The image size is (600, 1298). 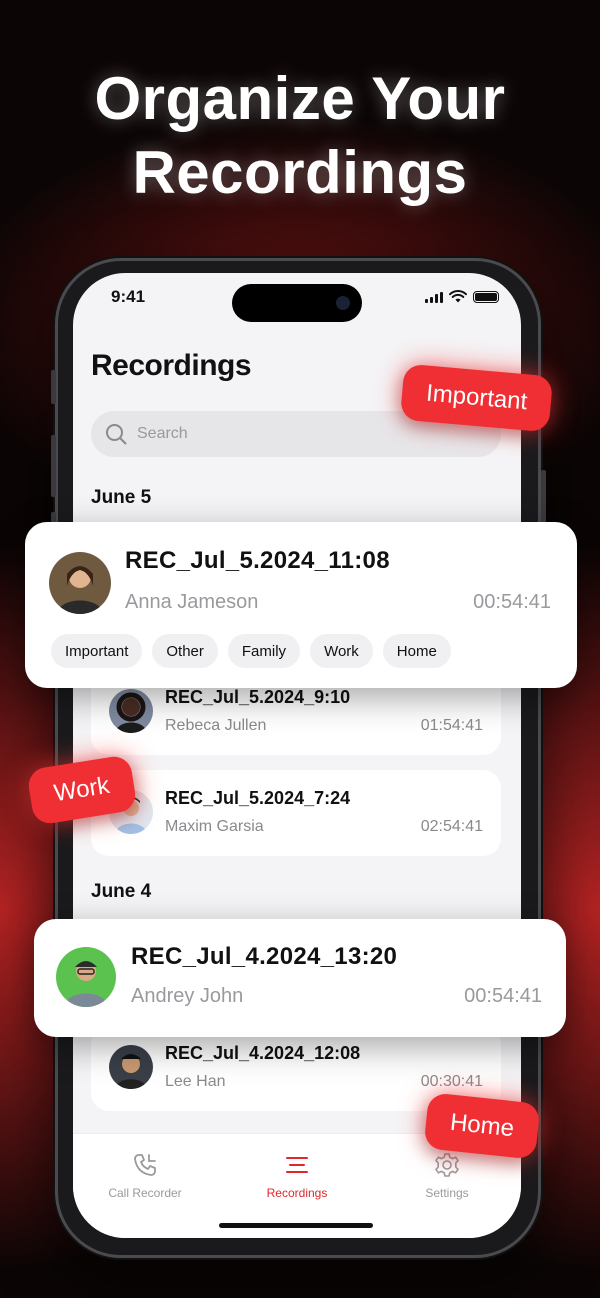 What do you see at coordinates (482, 1126) in the screenshot?
I see `floating-tag-home: Home` at bounding box center [482, 1126].